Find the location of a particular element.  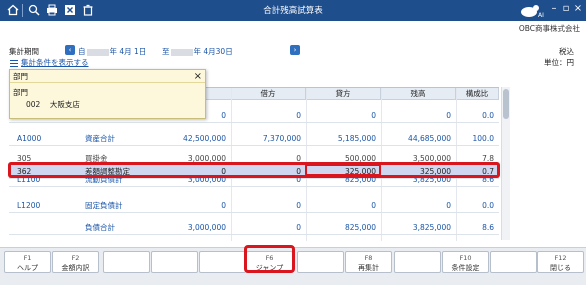

company-name: OBC商事株式会社 is located at coordinates (549, 28).